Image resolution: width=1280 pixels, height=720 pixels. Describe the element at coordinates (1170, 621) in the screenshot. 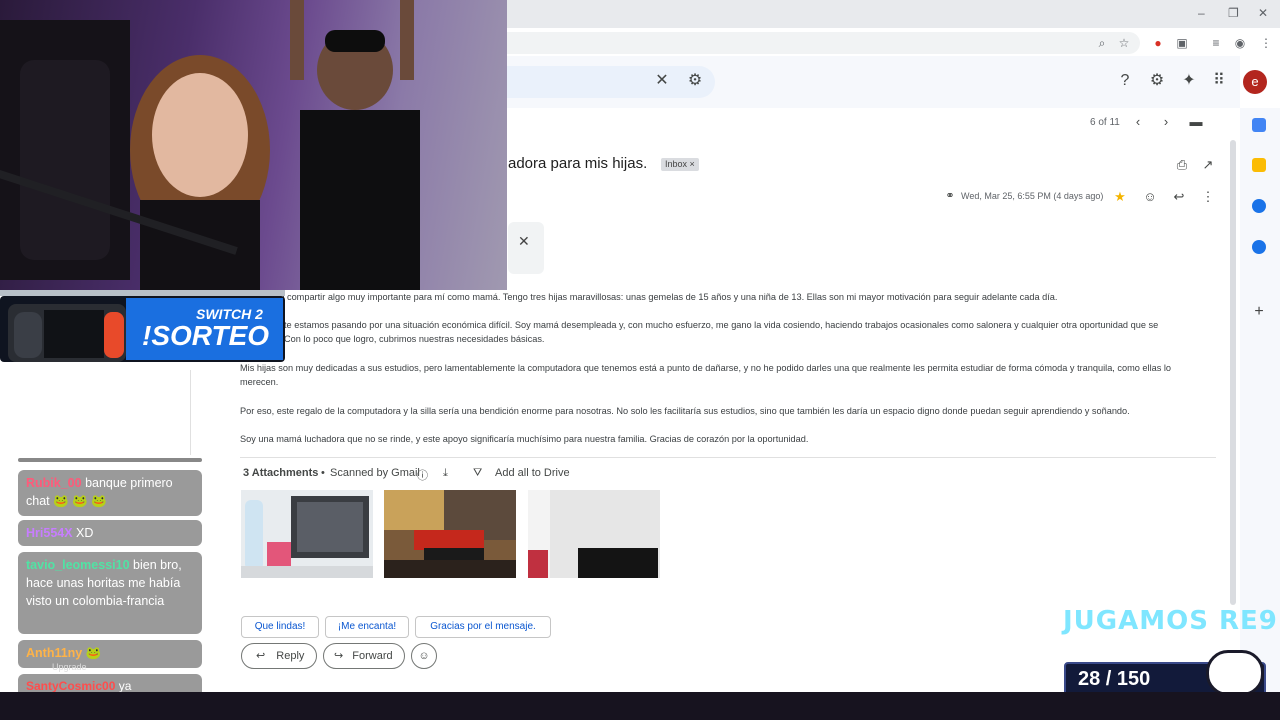

I see `goal-title: JUGAMOS RE9` at that location.